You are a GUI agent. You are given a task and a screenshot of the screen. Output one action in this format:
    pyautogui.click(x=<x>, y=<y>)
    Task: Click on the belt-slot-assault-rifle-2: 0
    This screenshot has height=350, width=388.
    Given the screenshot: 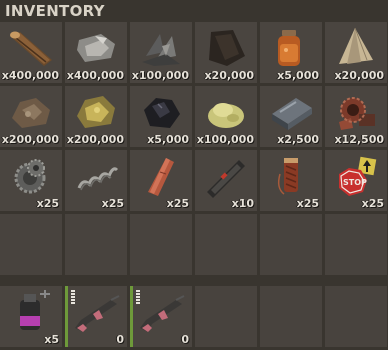 What is the action you would take?
    pyautogui.click(x=161, y=316)
    